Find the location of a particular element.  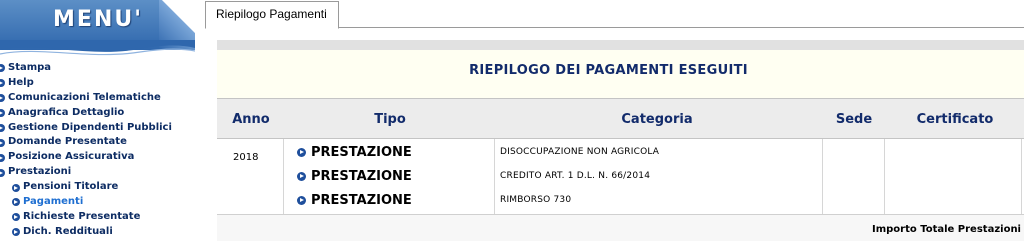

menu-item-label: Comunicazioni Telematiche is located at coordinates (84, 97).